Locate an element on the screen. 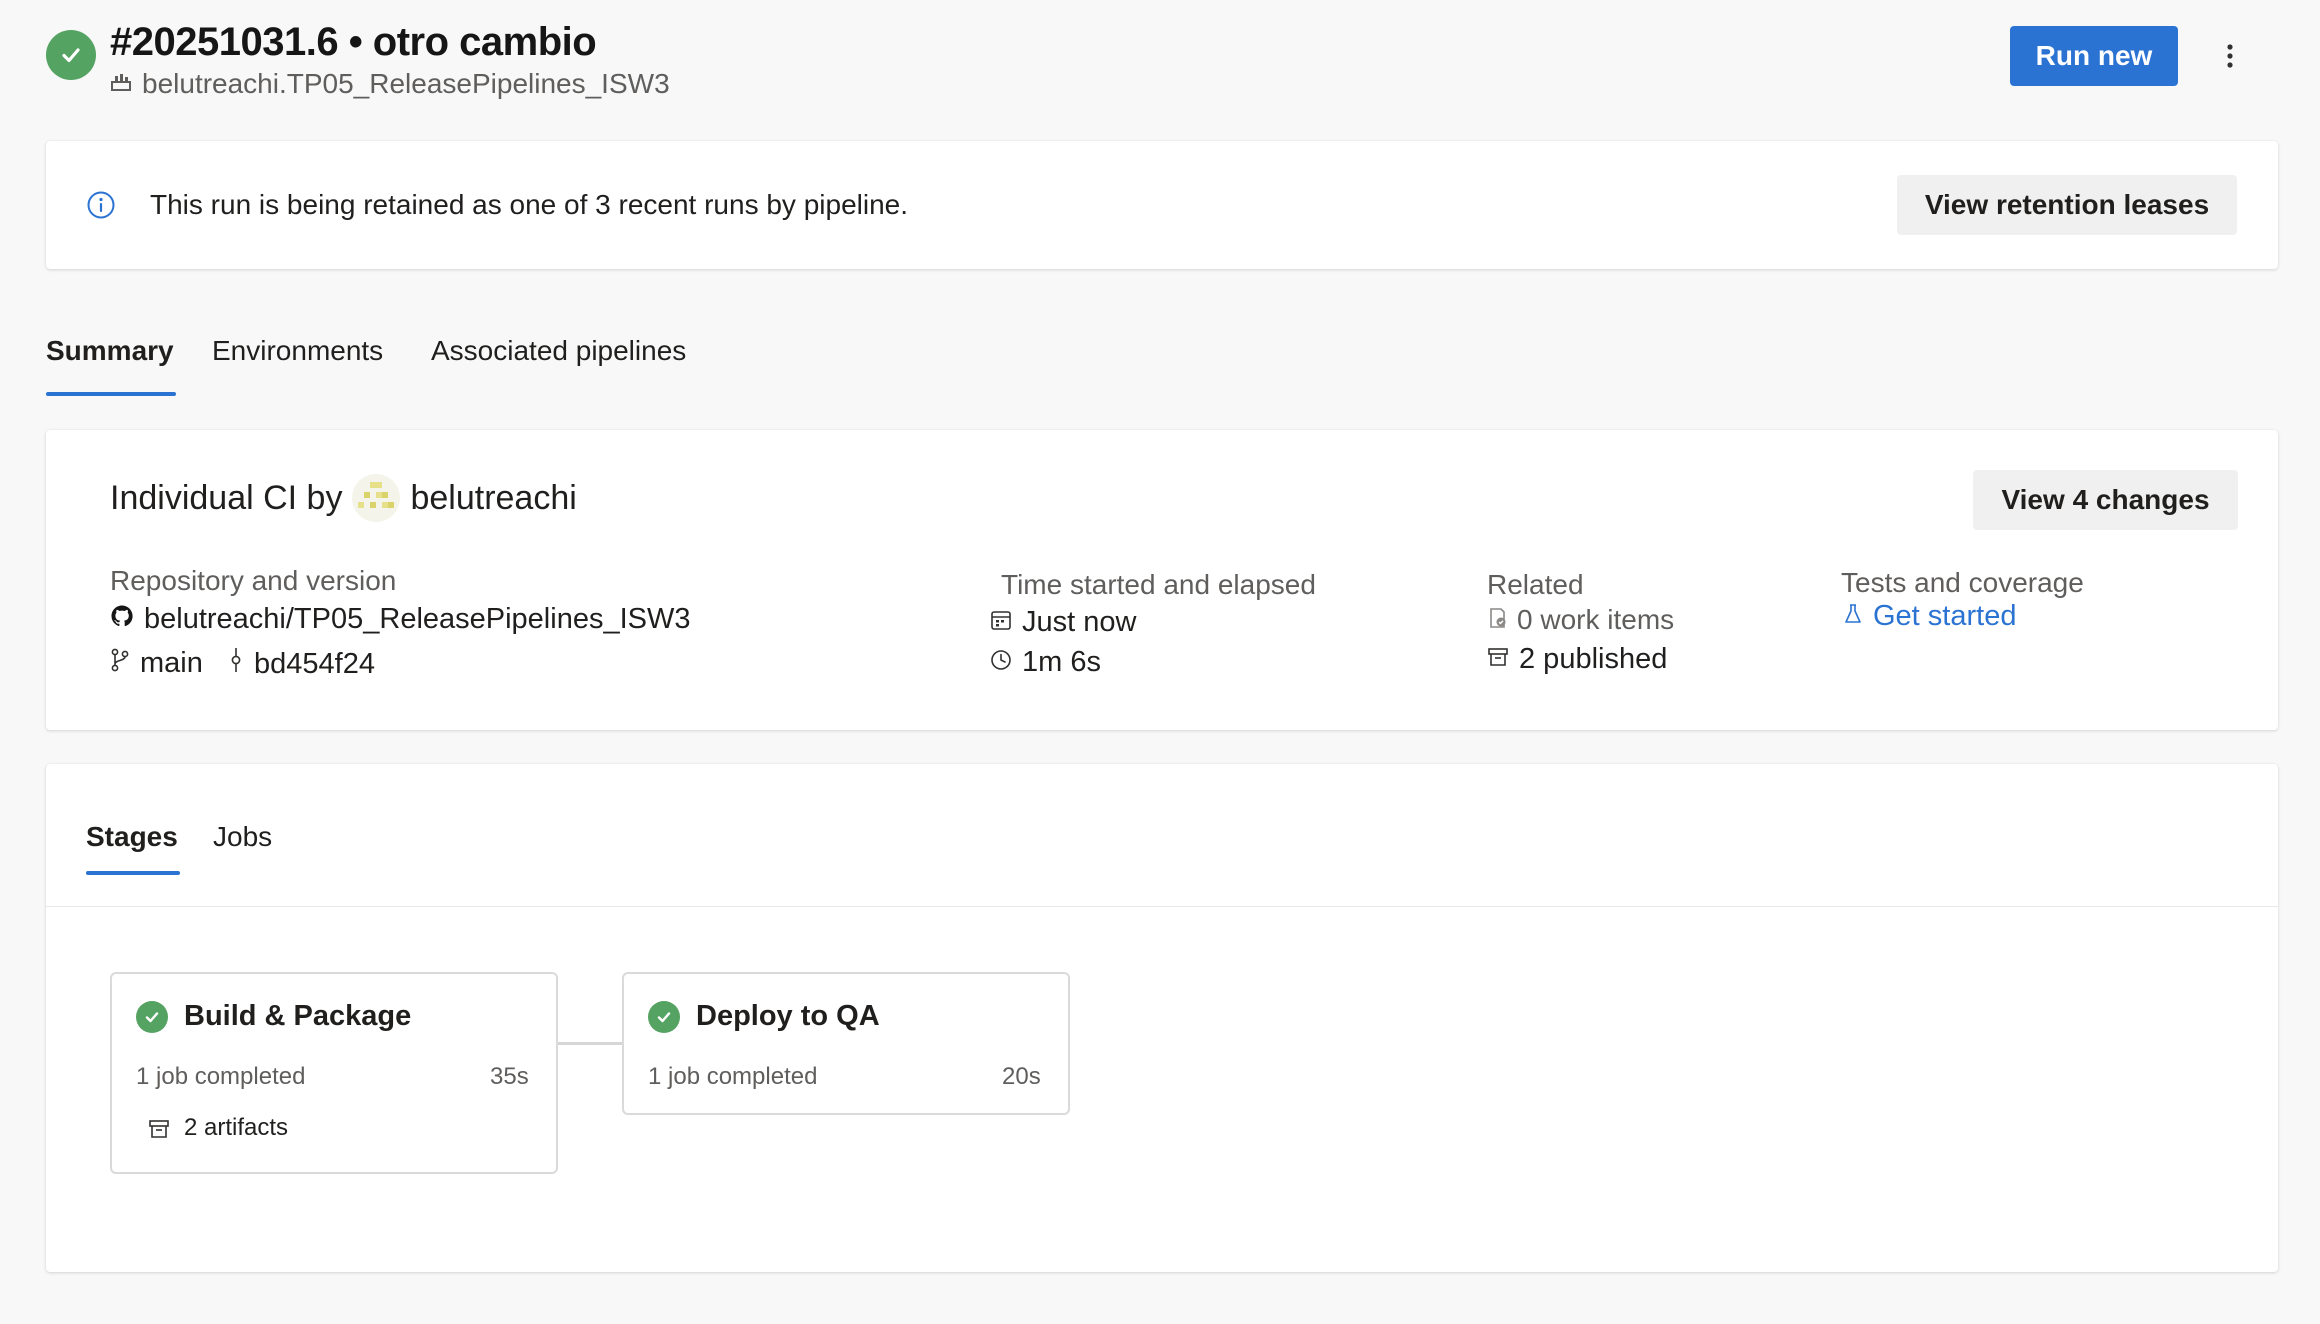 The width and height of the screenshot is (2320, 1324). stage-name: Deploy to QA is located at coordinates (788, 1016).